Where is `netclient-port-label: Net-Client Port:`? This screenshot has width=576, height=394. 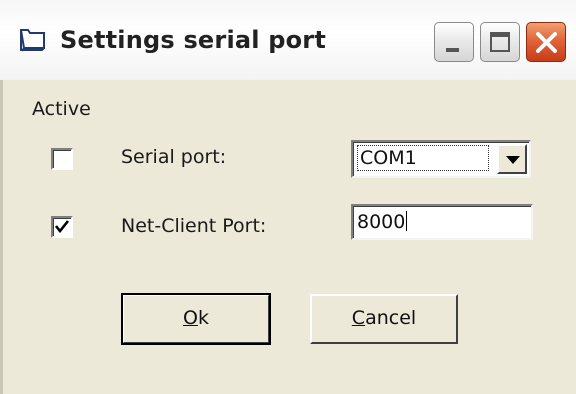 netclient-port-label: Net-Client Port: is located at coordinates (194, 226).